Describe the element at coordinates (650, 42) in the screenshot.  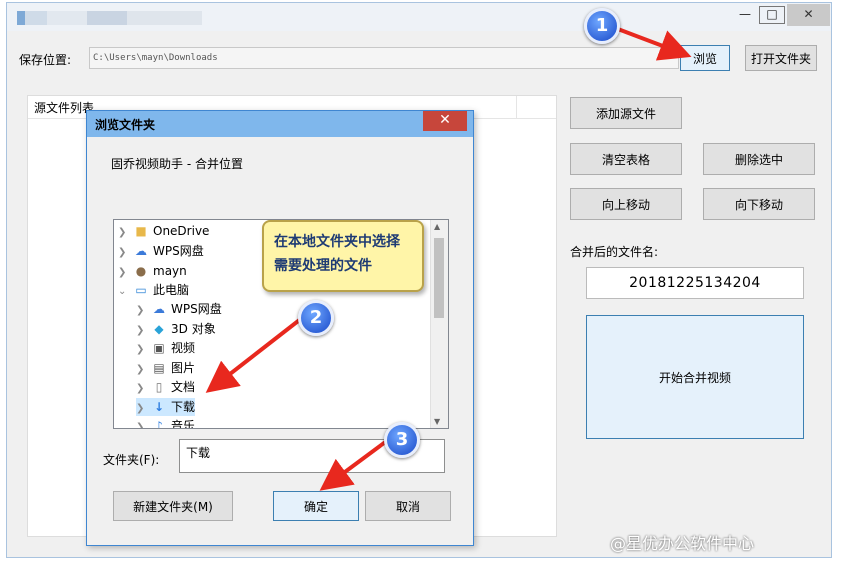
I see `arrow-to-browse` at that location.